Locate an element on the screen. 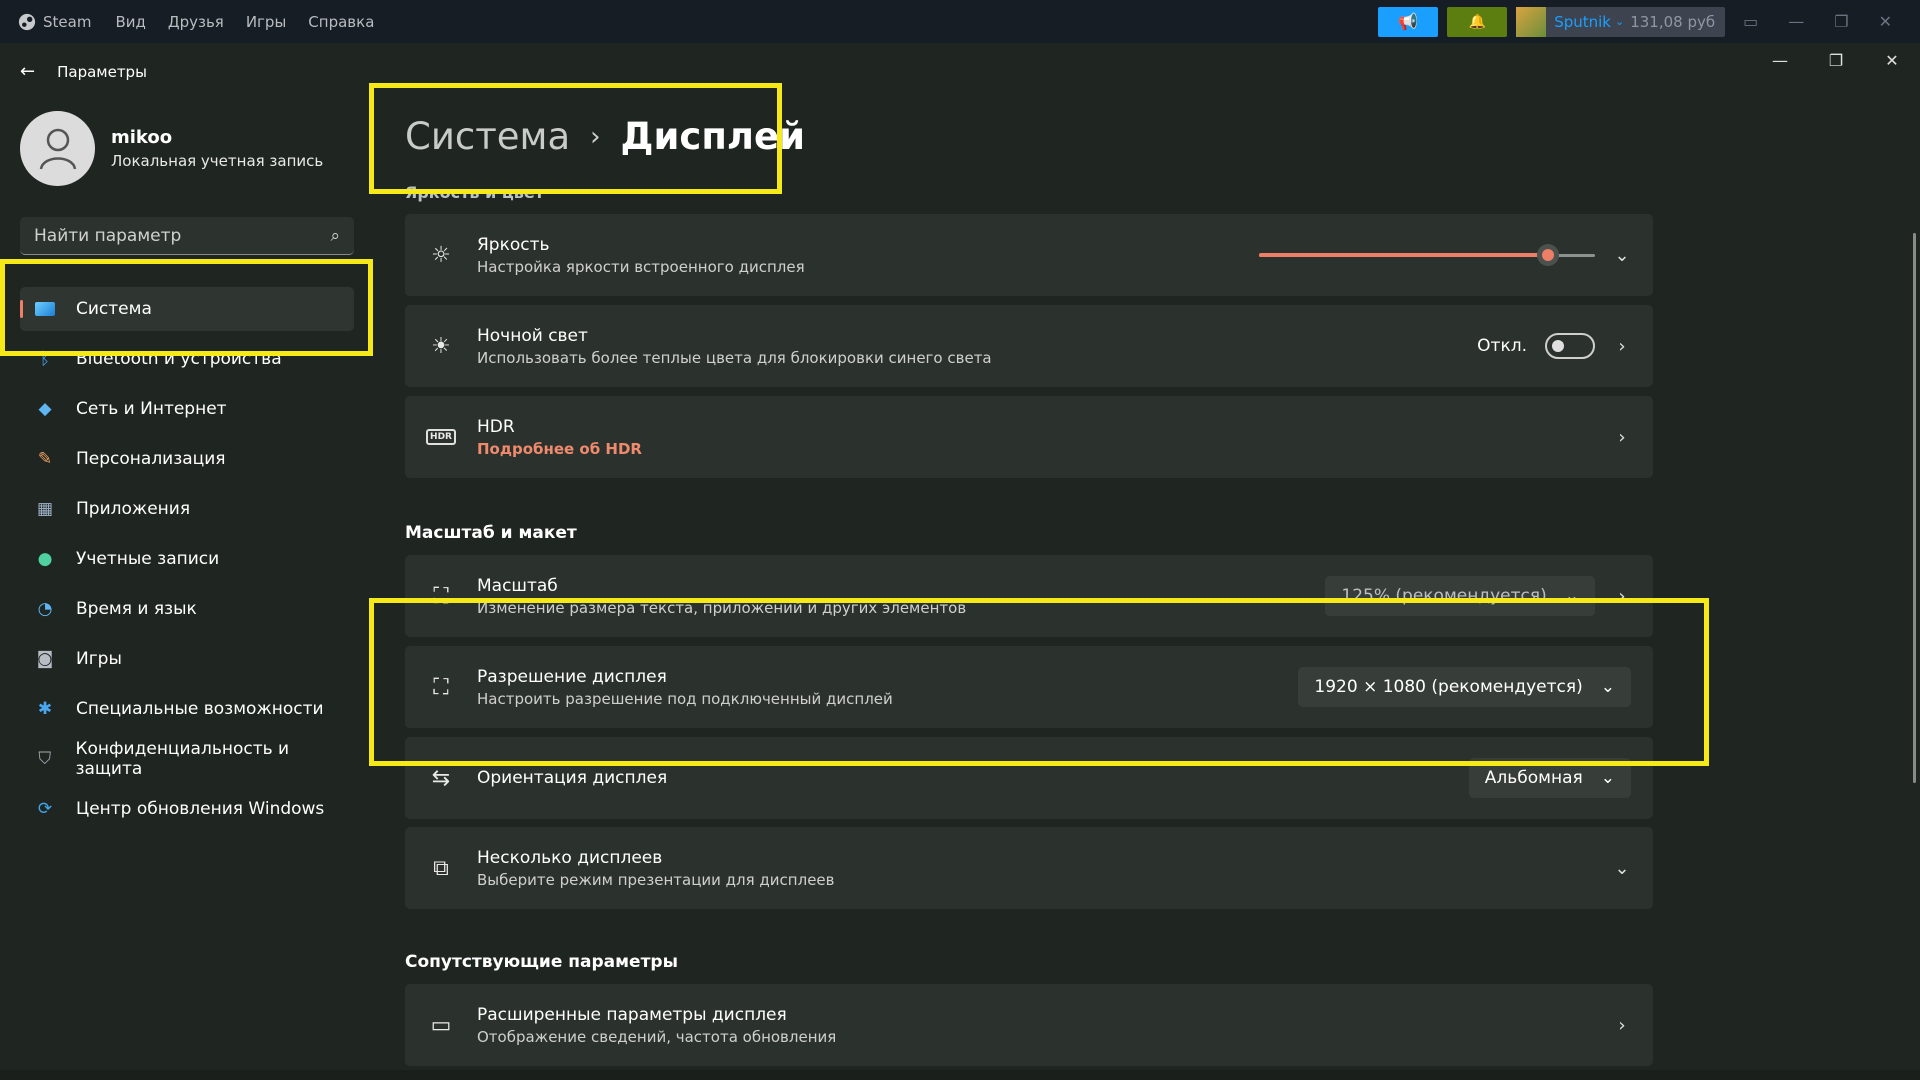 The image size is (1920, 1080). sidebar-item-accessibility: ✱ Специальные возможности is located at coordinates (187, 709).